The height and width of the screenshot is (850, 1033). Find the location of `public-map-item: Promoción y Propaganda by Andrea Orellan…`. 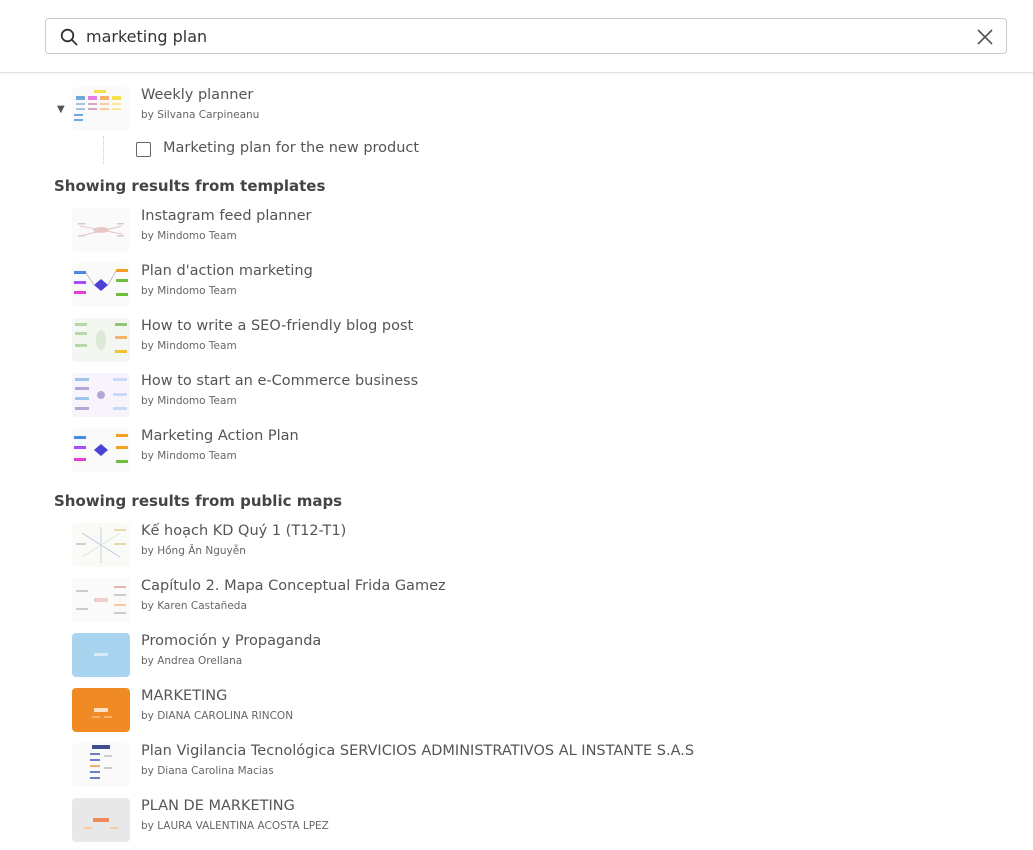

public-map-item: Promoción y Propaganda by Andrea Orellan… is located at coordinates (522, 656).